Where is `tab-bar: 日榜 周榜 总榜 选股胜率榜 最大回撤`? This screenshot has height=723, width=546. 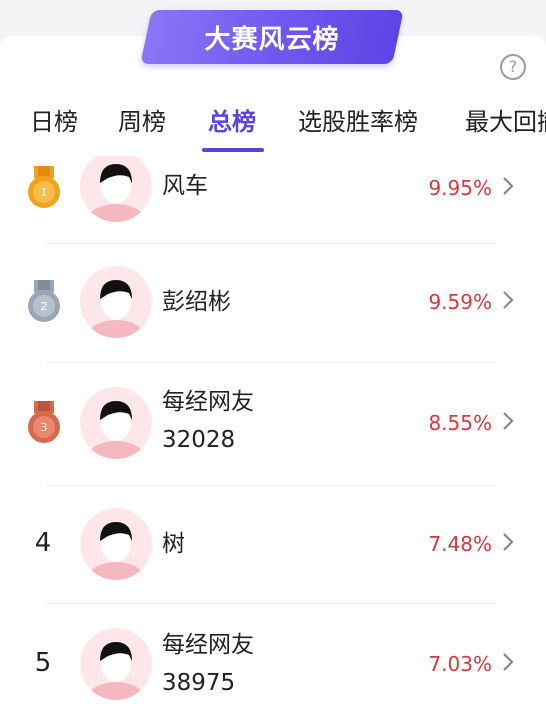
tab-bar: 日榜 周榜 总榜 选股胜率榜 最大回撤 is located at coordinates (273, 126).